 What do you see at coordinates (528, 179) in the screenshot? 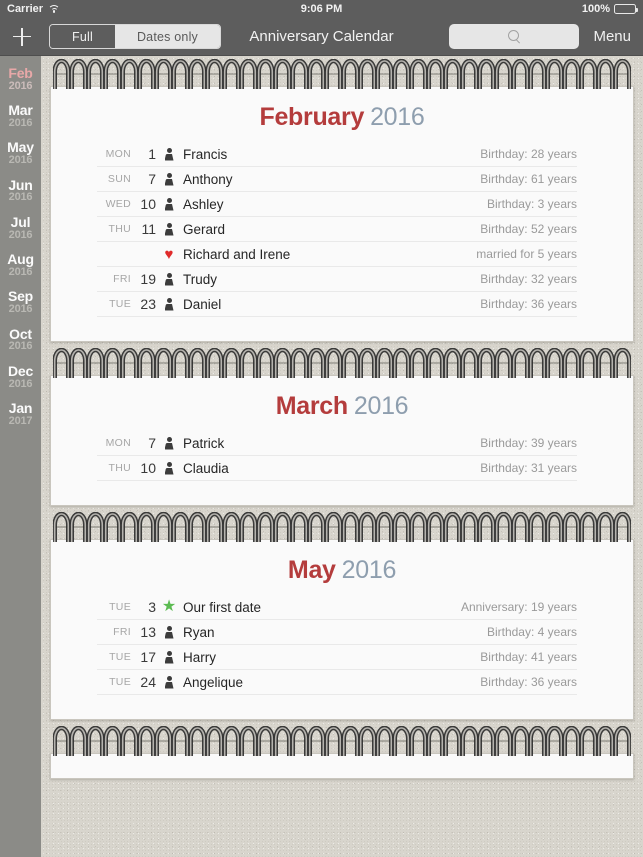
I see `entry-detail: Birthday: 61 years` at bounding box center [528, 179].